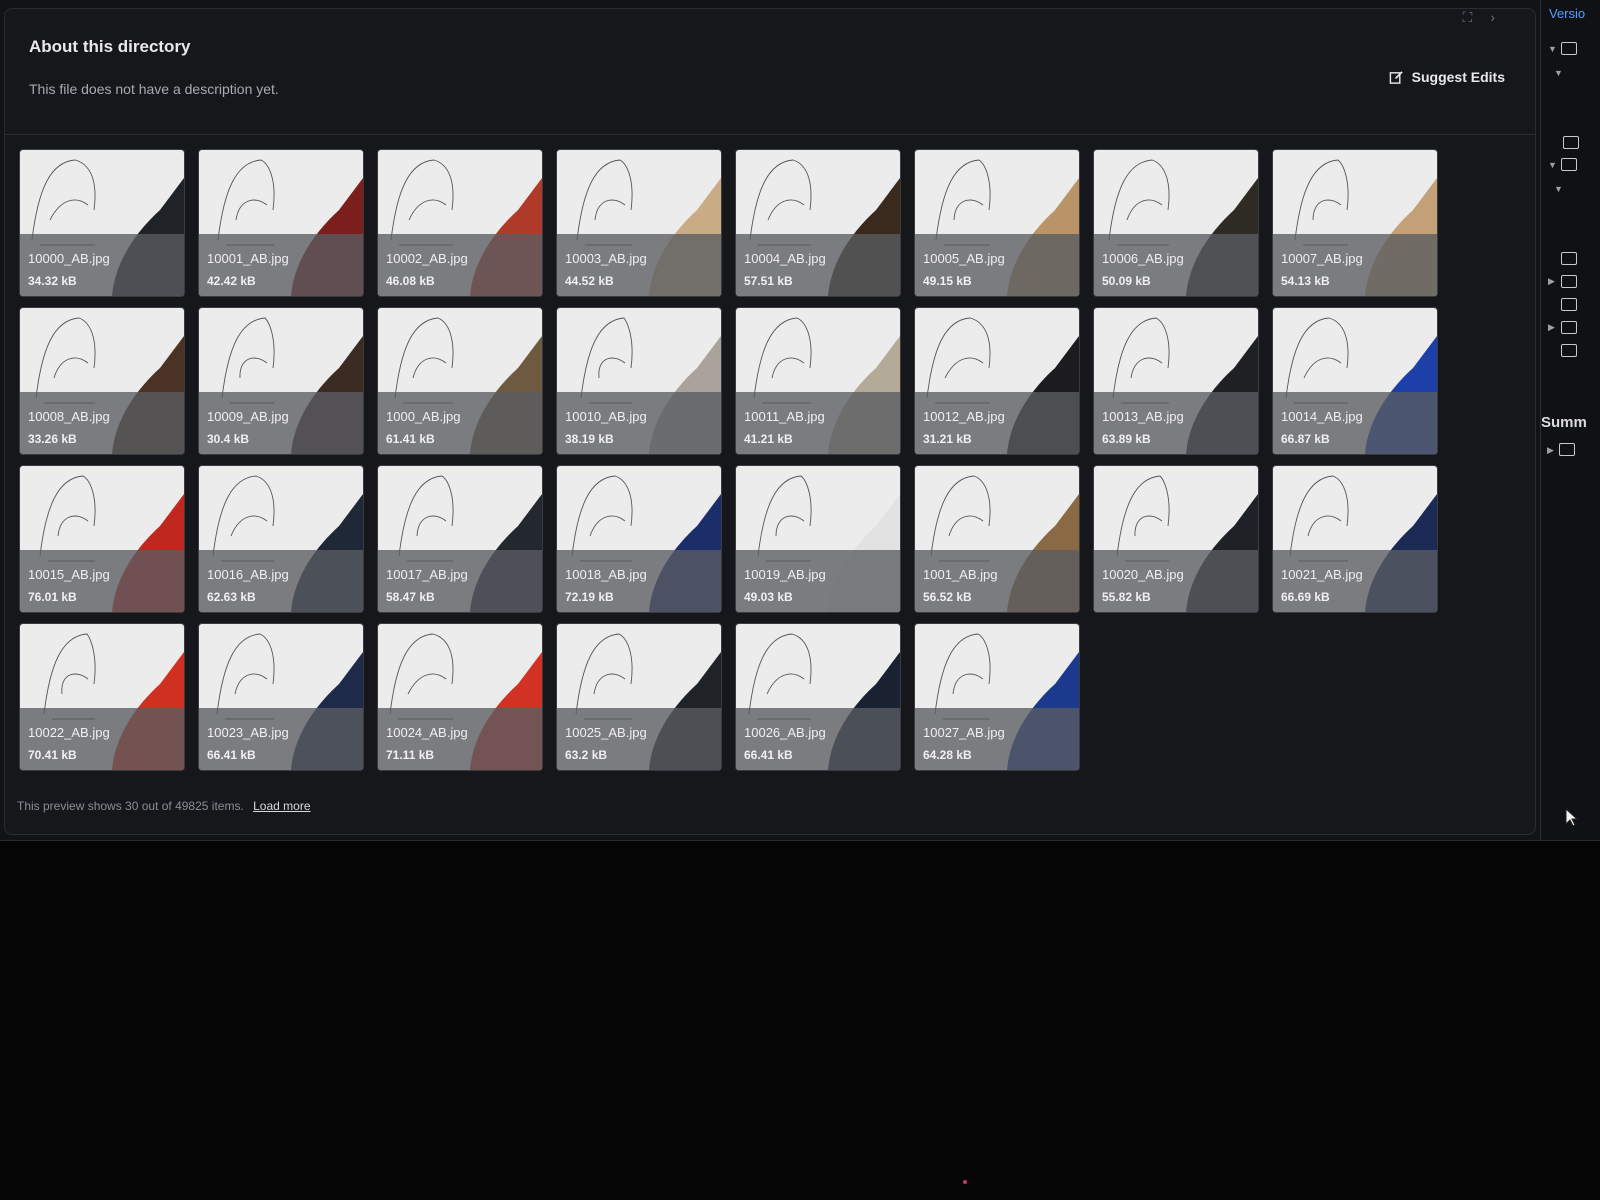 This screenshot has height=1200, width=1600. Describe the element at coordinates (248, 416) in the screenshot. I see `file-name: 10009_AB.jpg` at that location.